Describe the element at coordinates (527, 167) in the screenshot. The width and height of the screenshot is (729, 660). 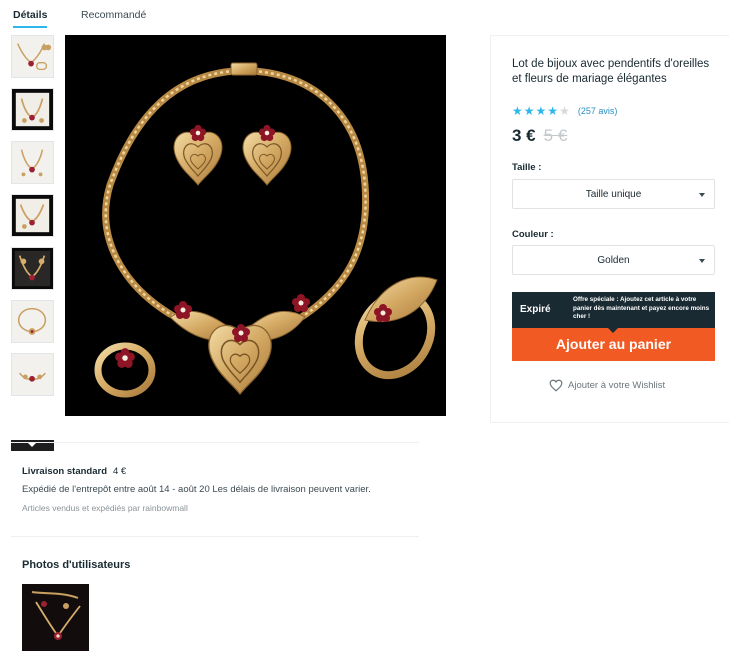
I see `size-label: Taille :` at that location.